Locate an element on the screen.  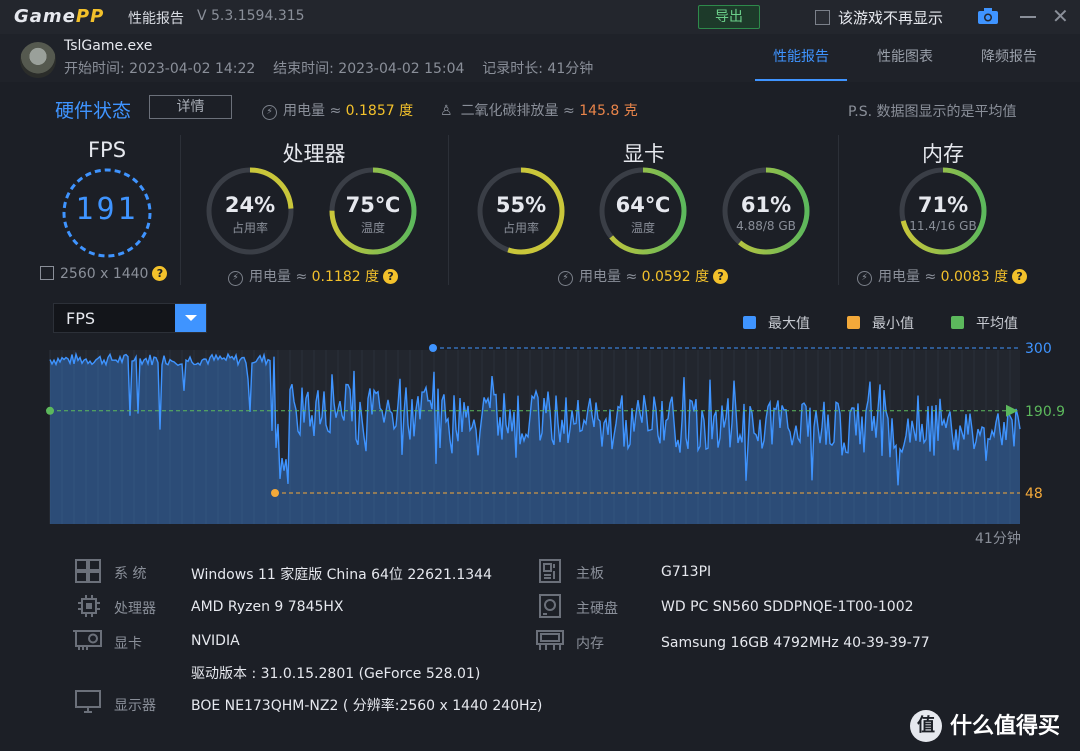
gpu-temp-gauge: 64℃ 温度 is located at coordinates (643, 211).